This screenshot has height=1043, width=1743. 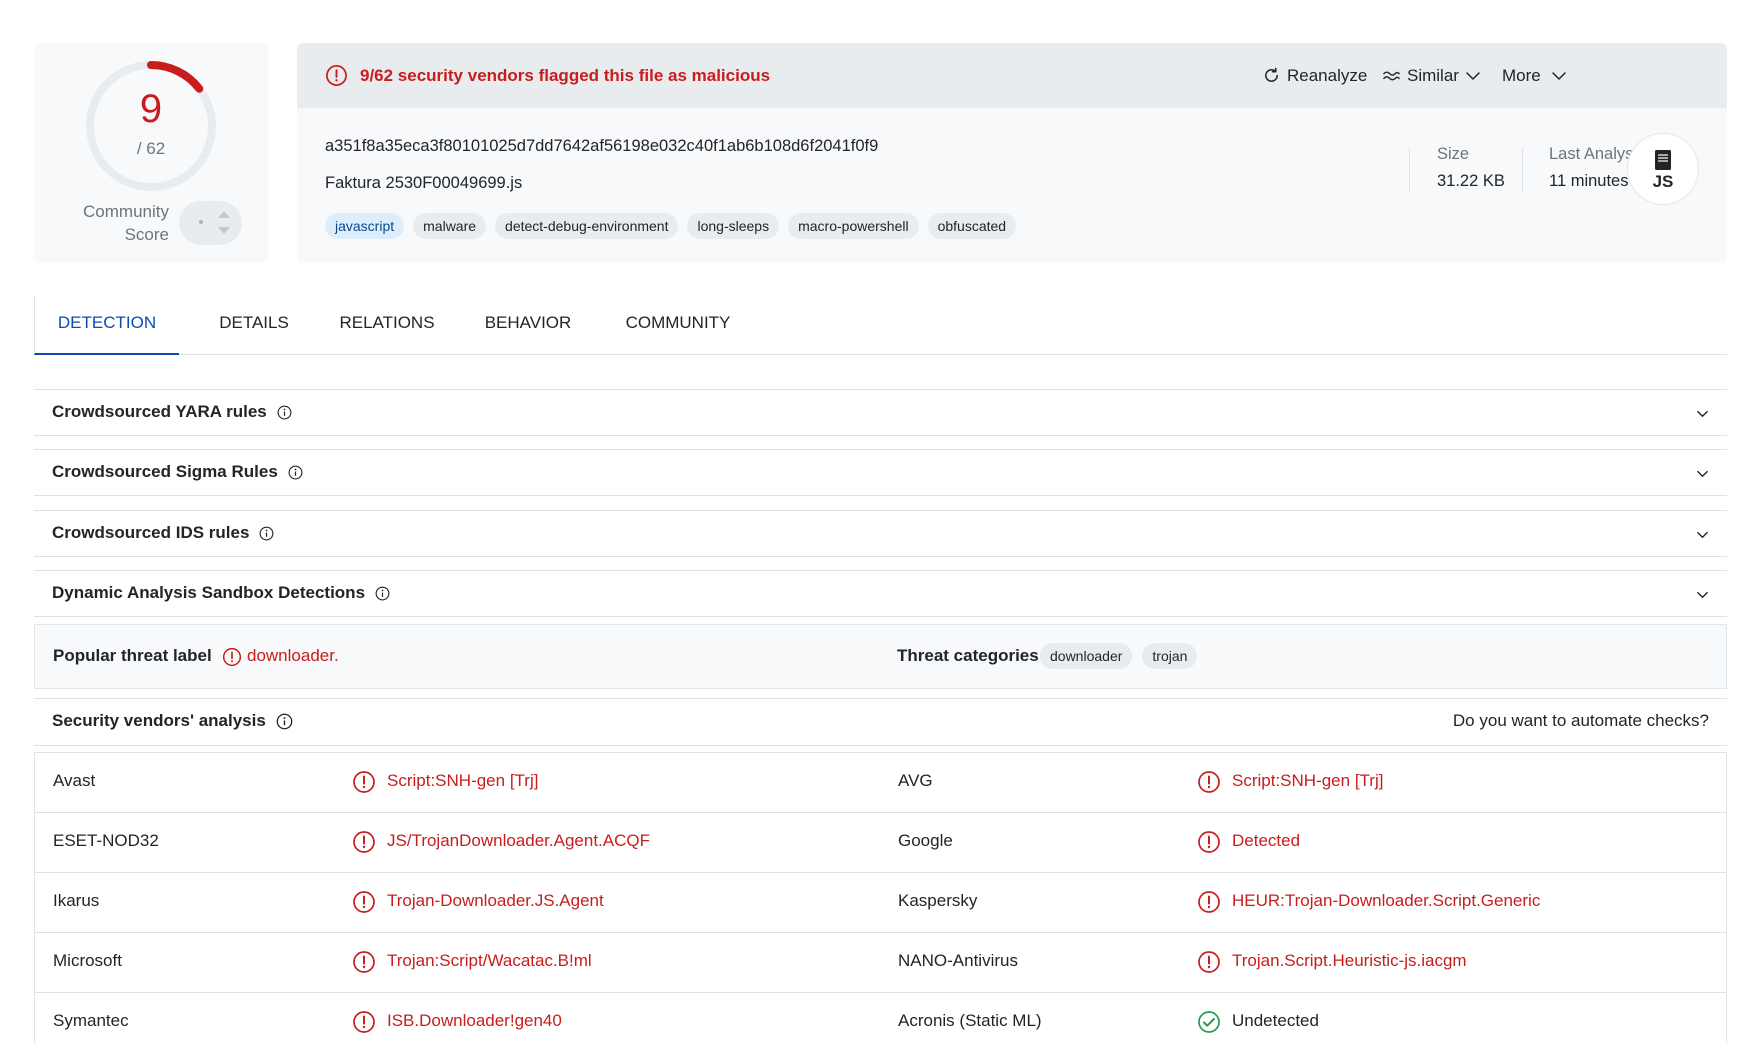 What do you see at coordinates (1349, 960) in the screenshot?
I see `vendor-result: Trojan.Script.Heuristic-js.iacgm` at bounding box center [1349, 960].